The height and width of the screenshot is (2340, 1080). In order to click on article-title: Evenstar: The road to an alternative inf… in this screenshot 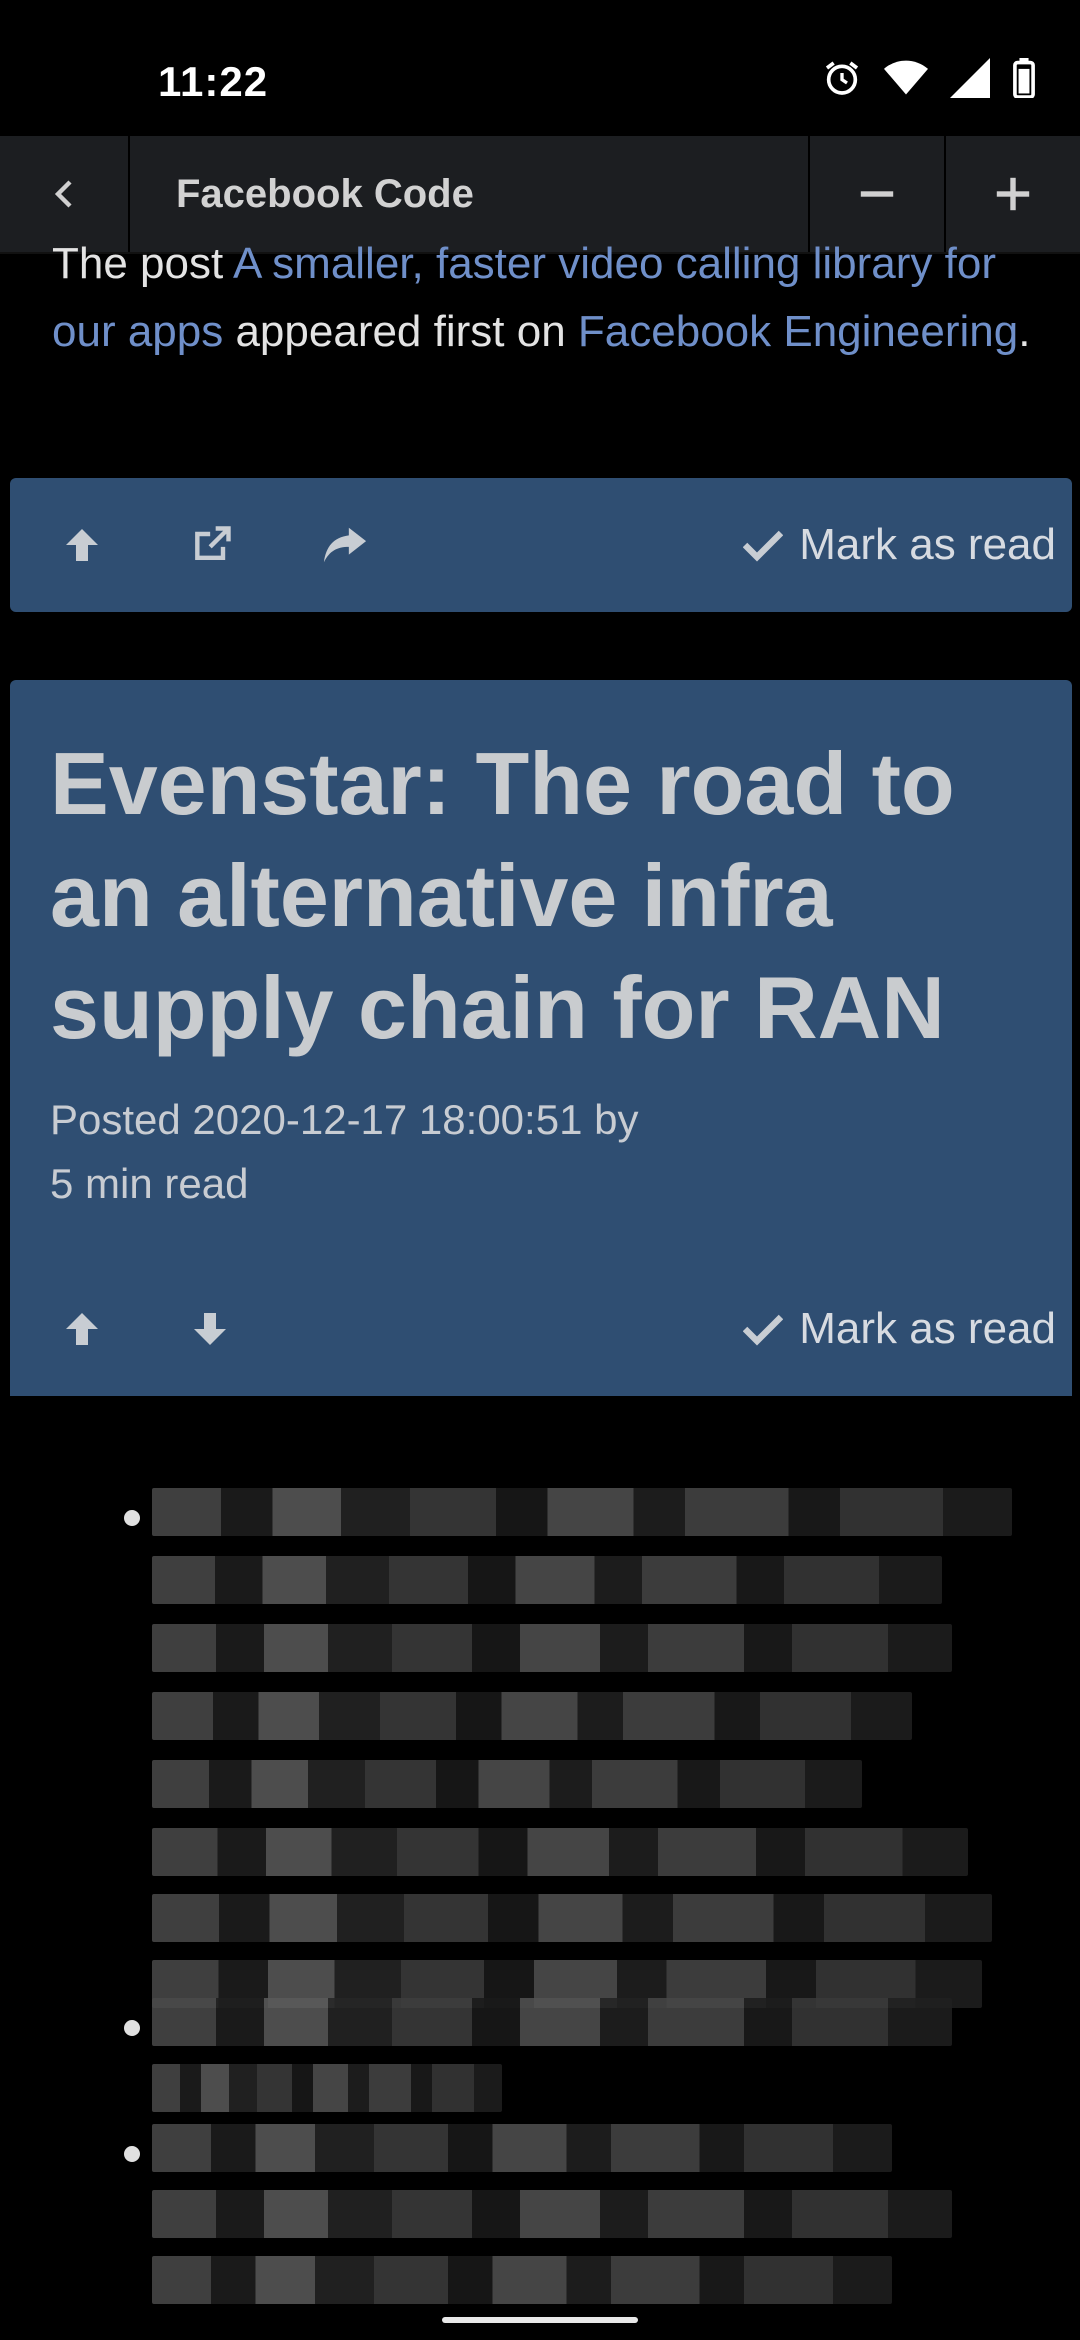, I will do `click(545, 896)`.